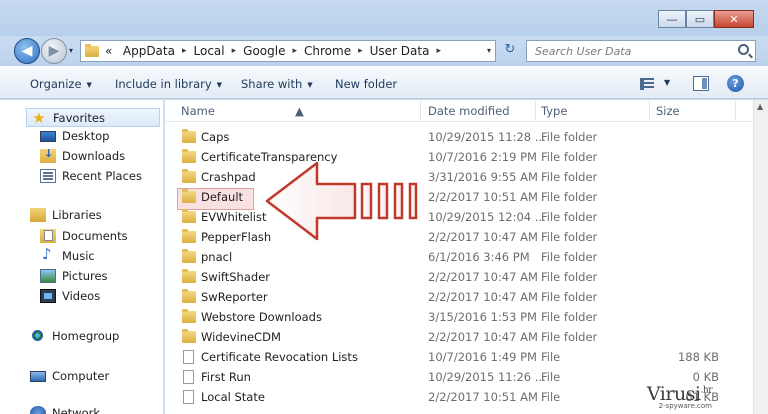 The image size is (768, 414). I want to click on nav-recent-places-label: Recent Places, so click(102, 176).